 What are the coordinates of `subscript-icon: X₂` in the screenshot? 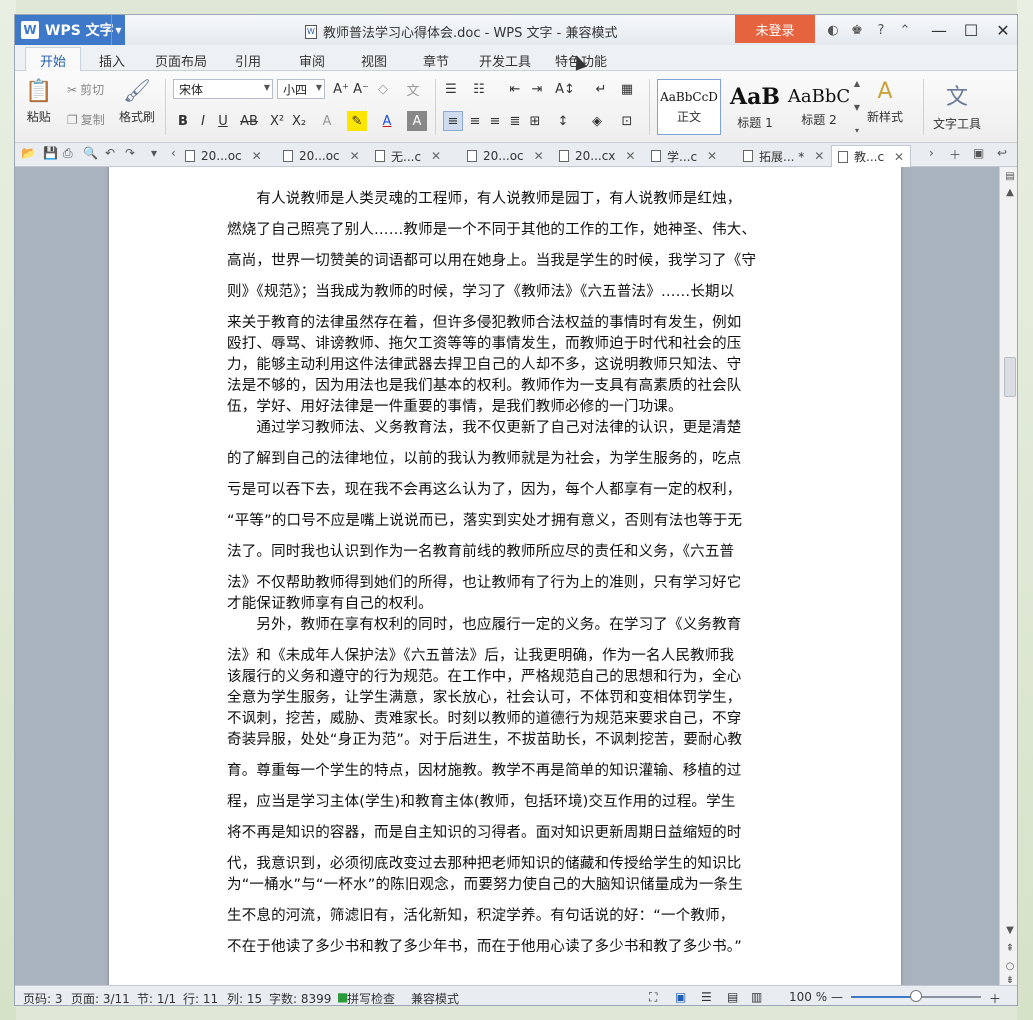 It's located at (299, 121).